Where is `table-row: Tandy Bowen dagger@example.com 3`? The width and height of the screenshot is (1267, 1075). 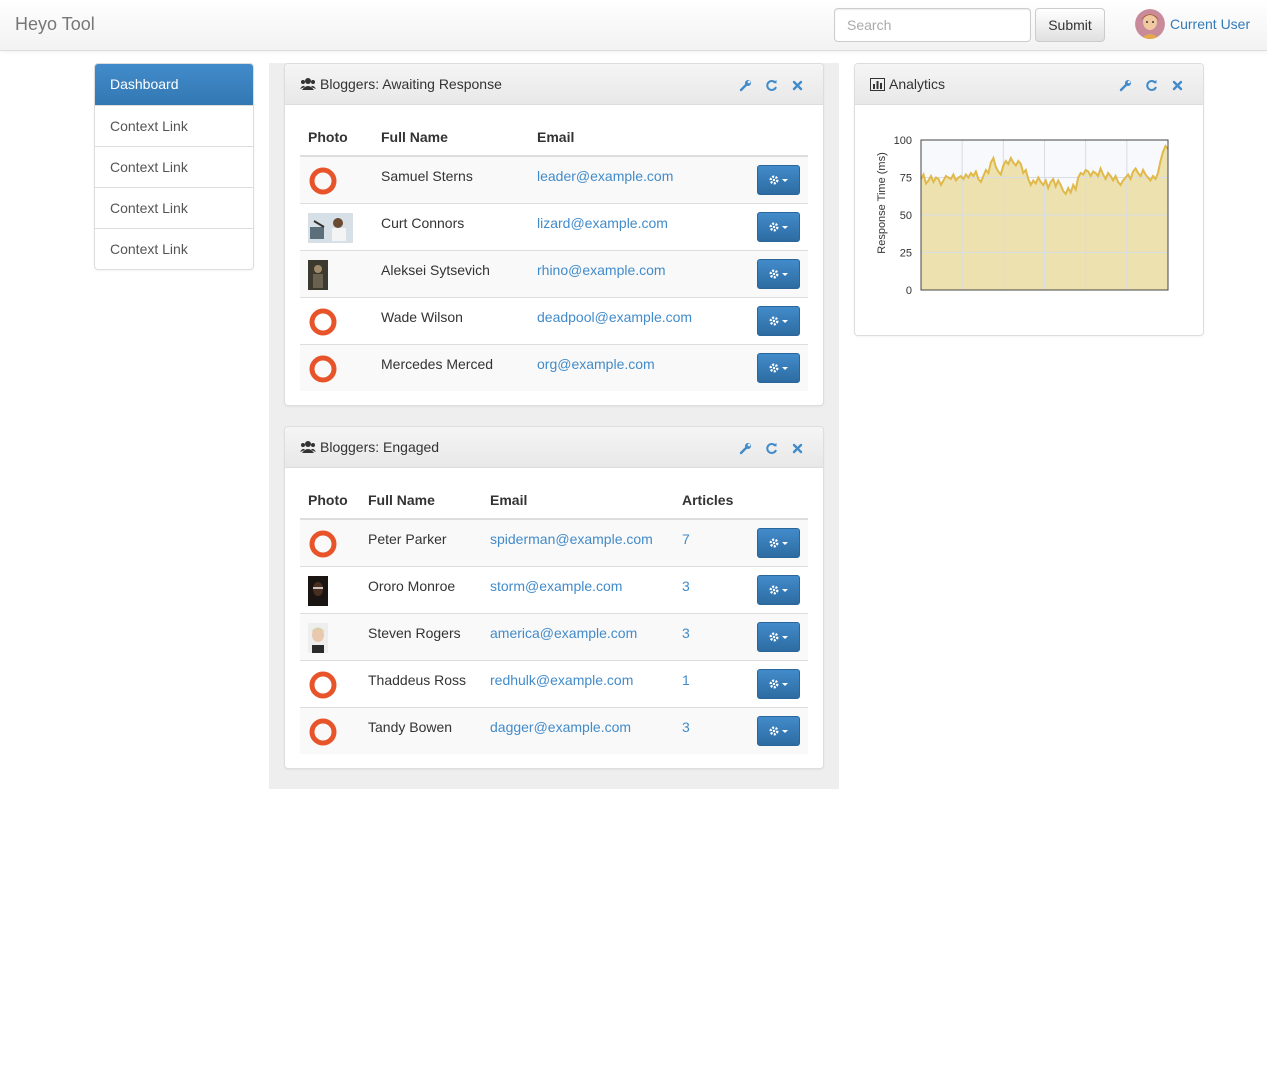
table-row: Tandy Bowen dagger@example.com 3 is located at coordinates (554, 730).